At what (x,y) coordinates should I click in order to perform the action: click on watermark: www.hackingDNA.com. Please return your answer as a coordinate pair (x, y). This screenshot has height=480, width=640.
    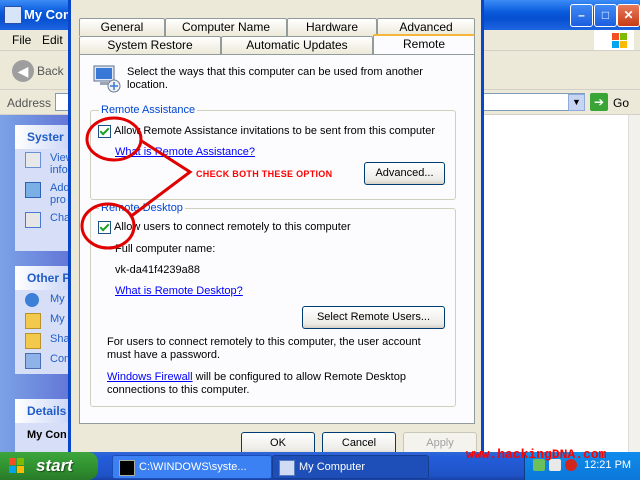
    Looking at the image, I should click on (536, 454).